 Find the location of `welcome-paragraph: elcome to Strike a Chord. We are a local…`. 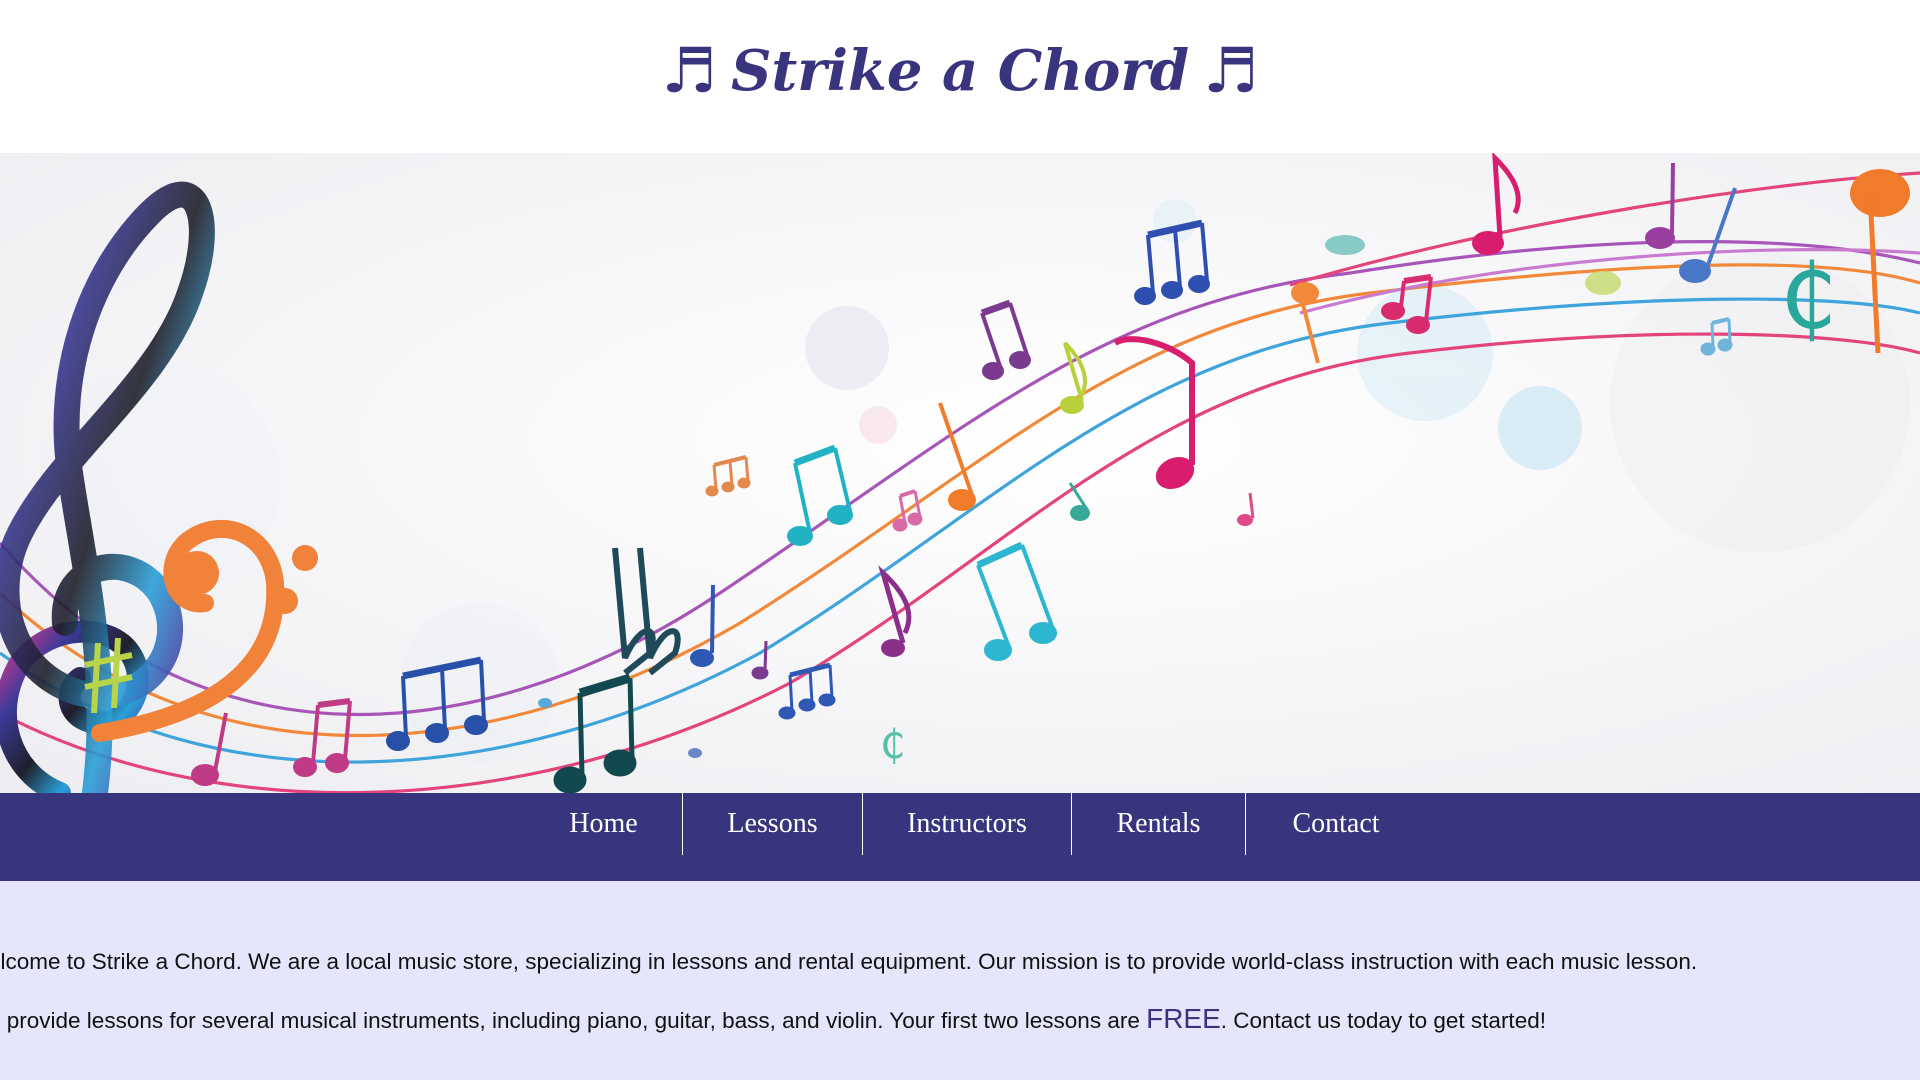

welcome-paragraph: elcome to Strike a Chord. We are a local… is located at coordinates (849, 961).